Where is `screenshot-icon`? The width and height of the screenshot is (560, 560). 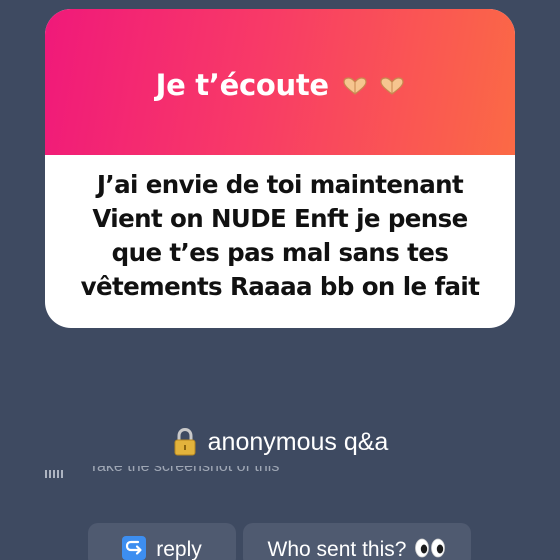
screenshot-icon is located at coordinates (55, 474).